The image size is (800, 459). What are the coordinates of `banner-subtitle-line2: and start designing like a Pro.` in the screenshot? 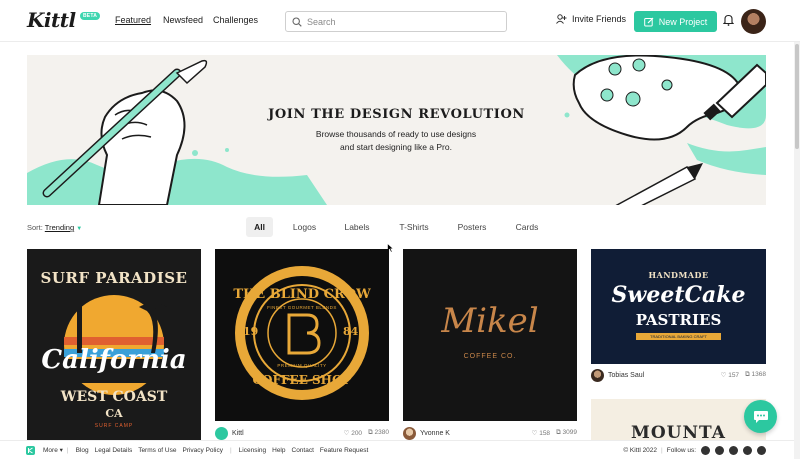 It's located at (396, 147).